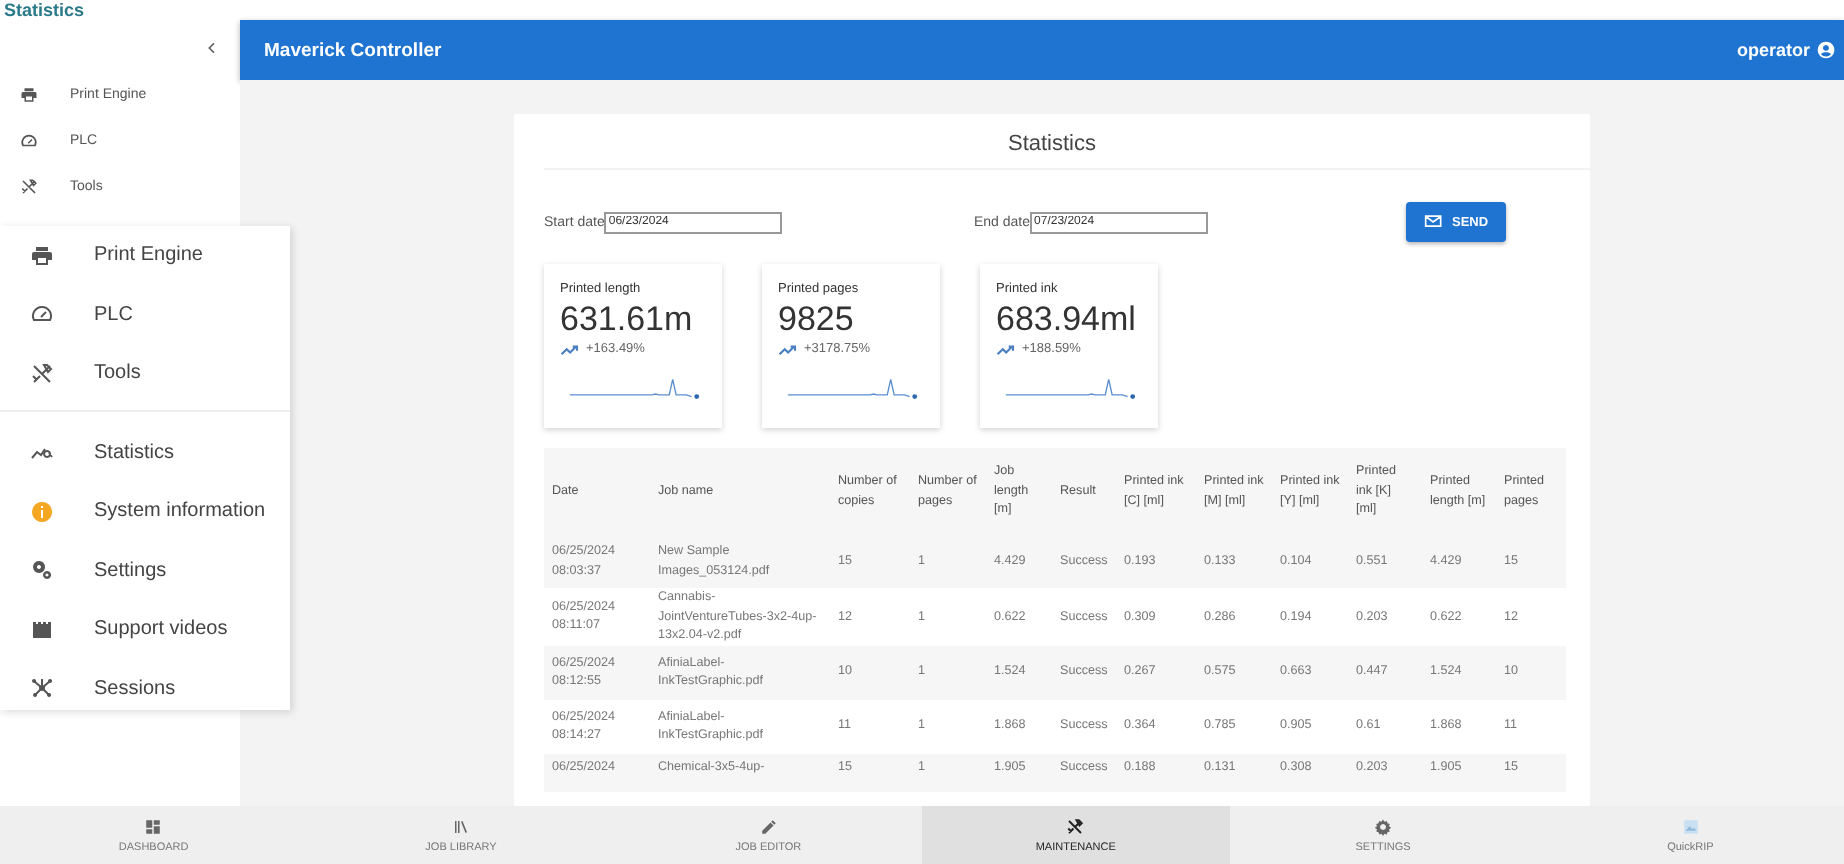  Describe the element at coordinates (354, 50) in the screenshot. I see `app-title: Maverick Controller` at that location.